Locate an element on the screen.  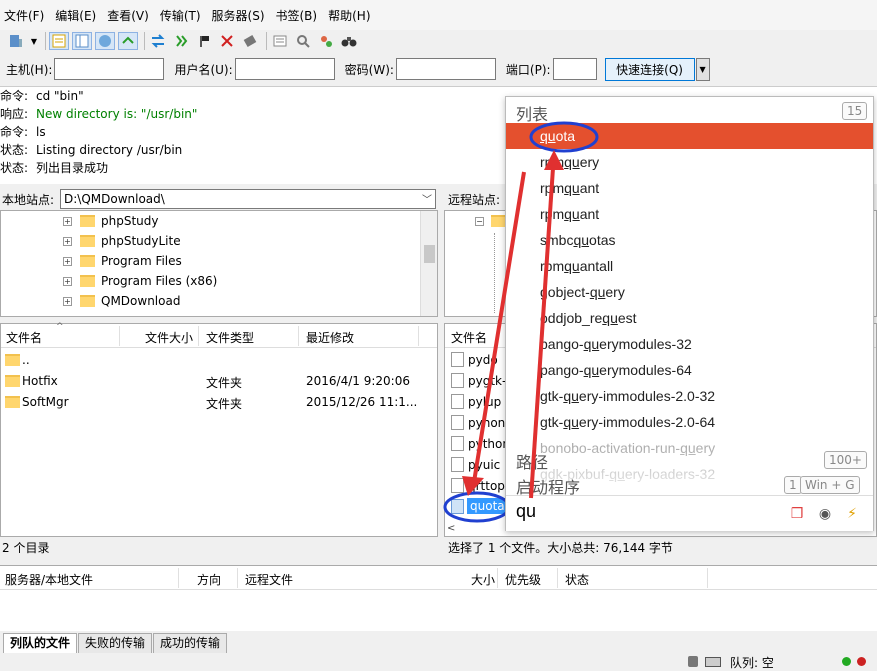
password-label: 密码(W): is located at coordinates (369, 69).